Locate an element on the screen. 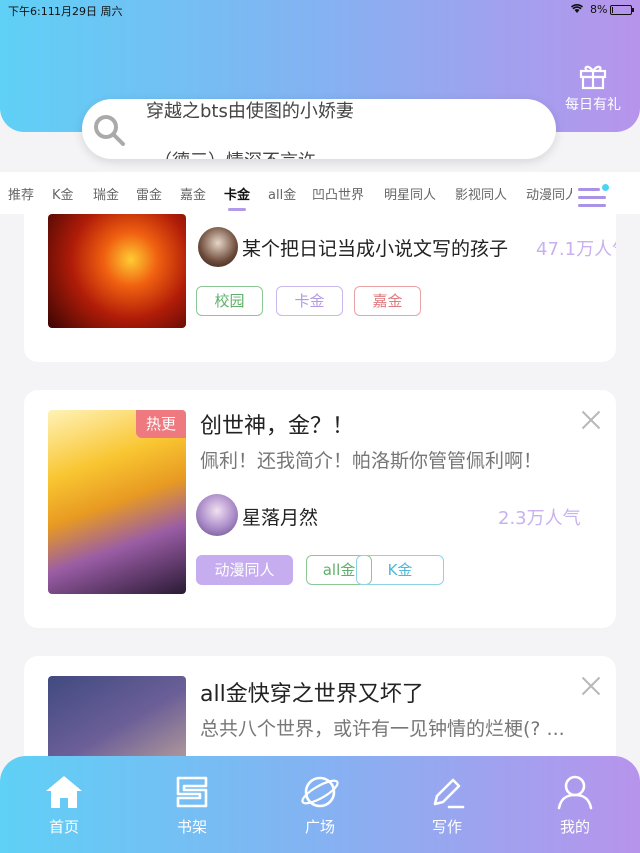  tab-k-jin: K金 is located at coordinates (63, 193).